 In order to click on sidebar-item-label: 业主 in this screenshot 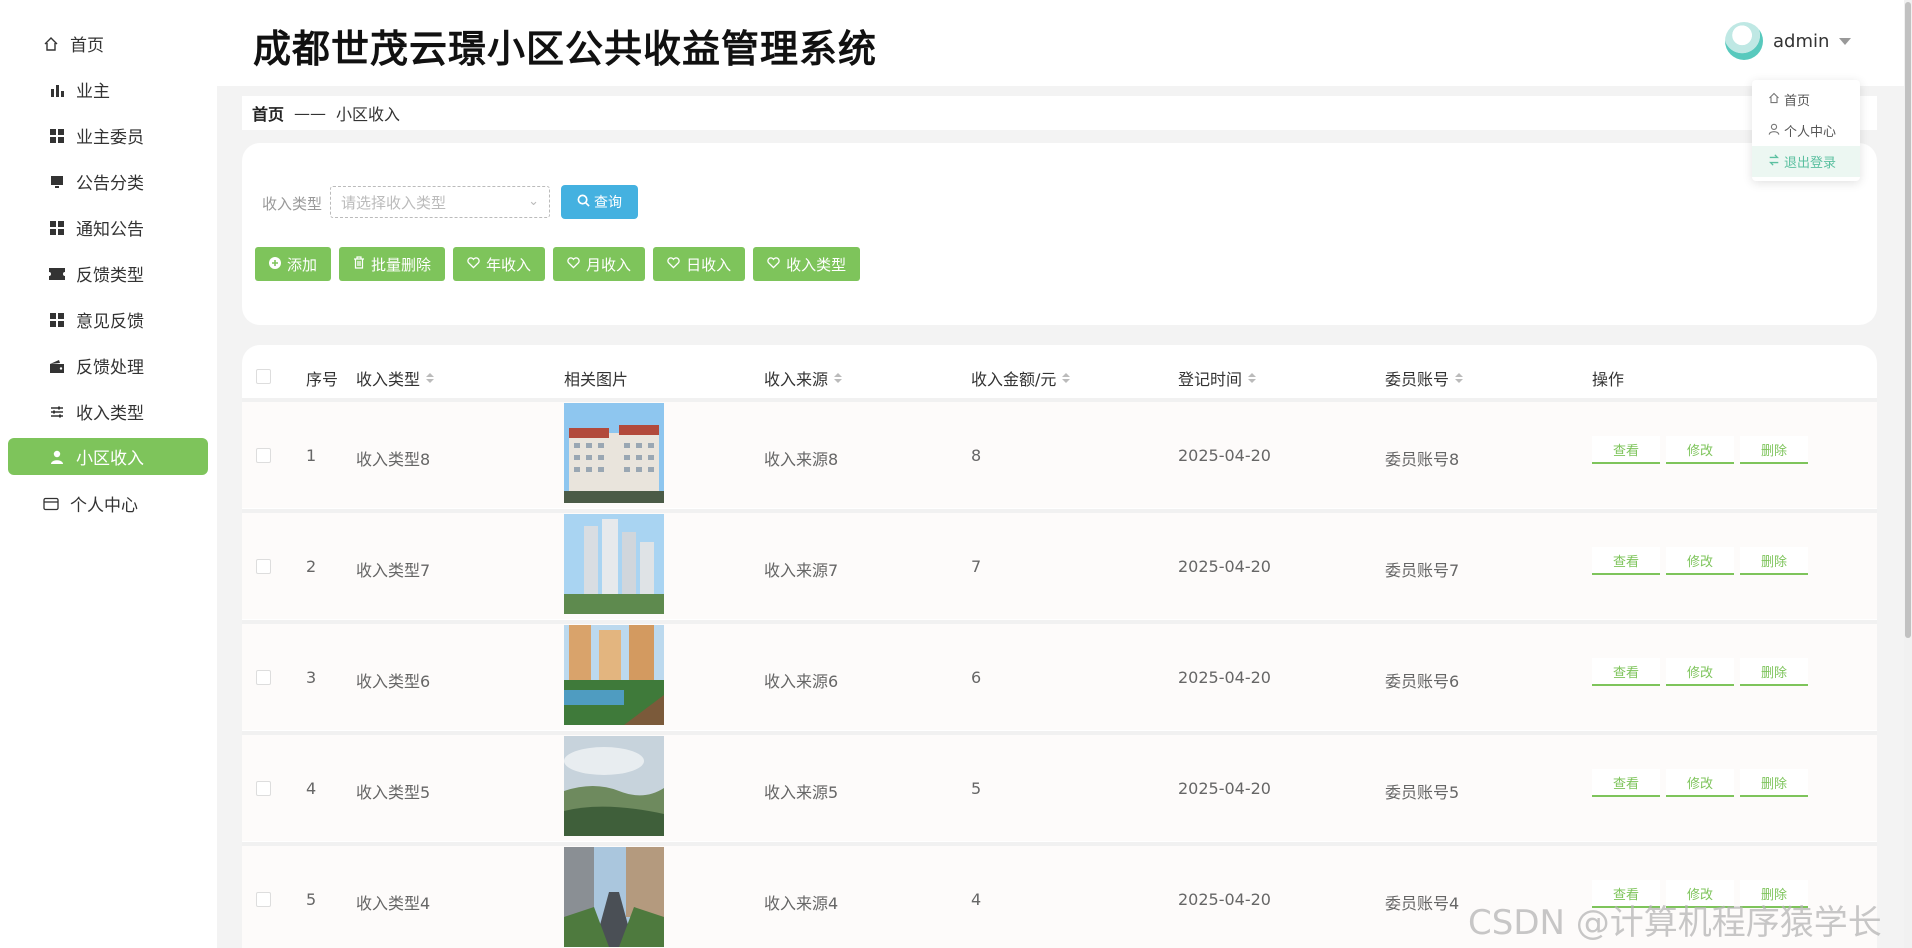, I will do `click(93, 92)`.